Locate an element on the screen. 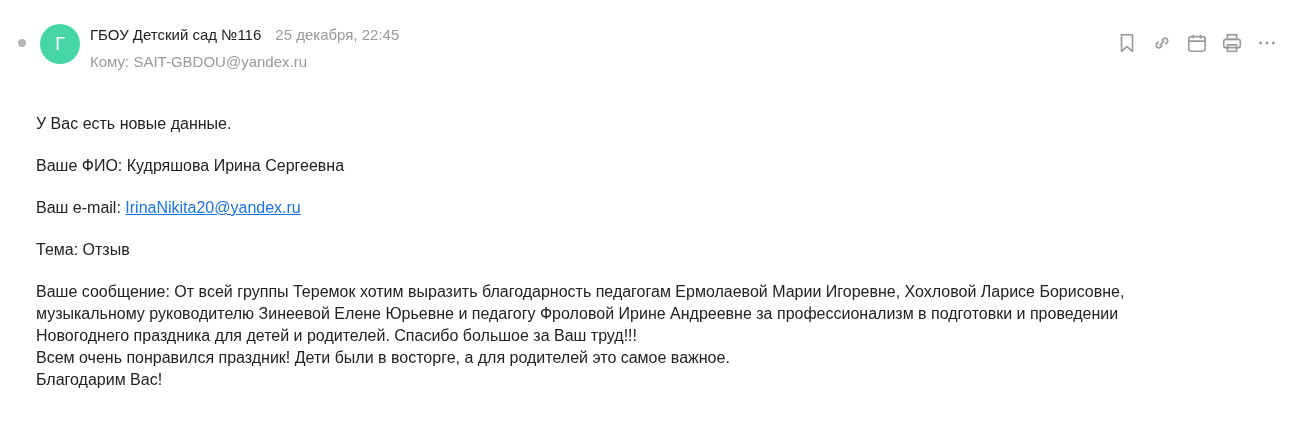  print-icon is located at coordinates (1232, 43).